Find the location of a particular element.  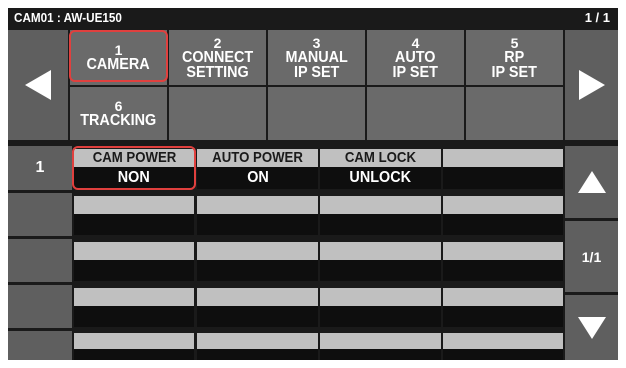

triangle-down-icon is located at coordinates (591, 327).